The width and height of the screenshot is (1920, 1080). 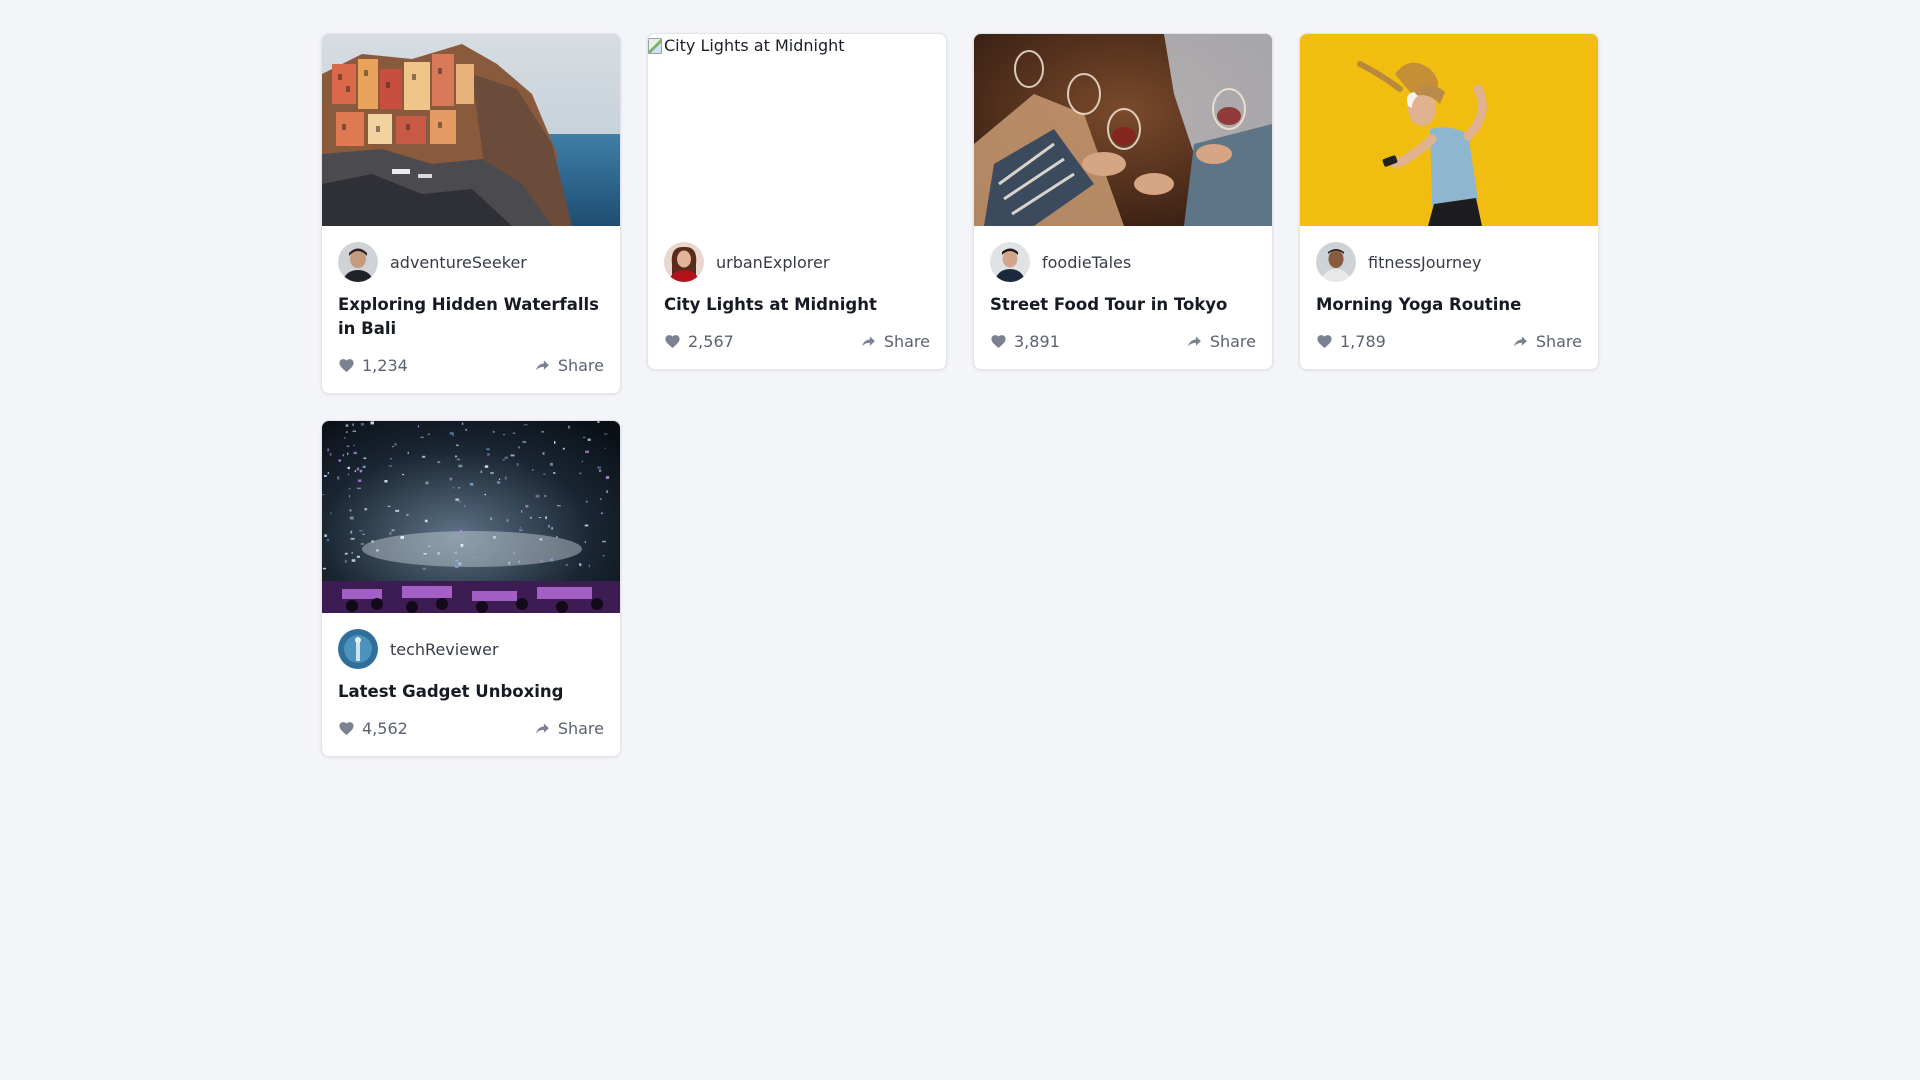 I want to click on post-author: urbanExplorer, so click(x=797, y=262).